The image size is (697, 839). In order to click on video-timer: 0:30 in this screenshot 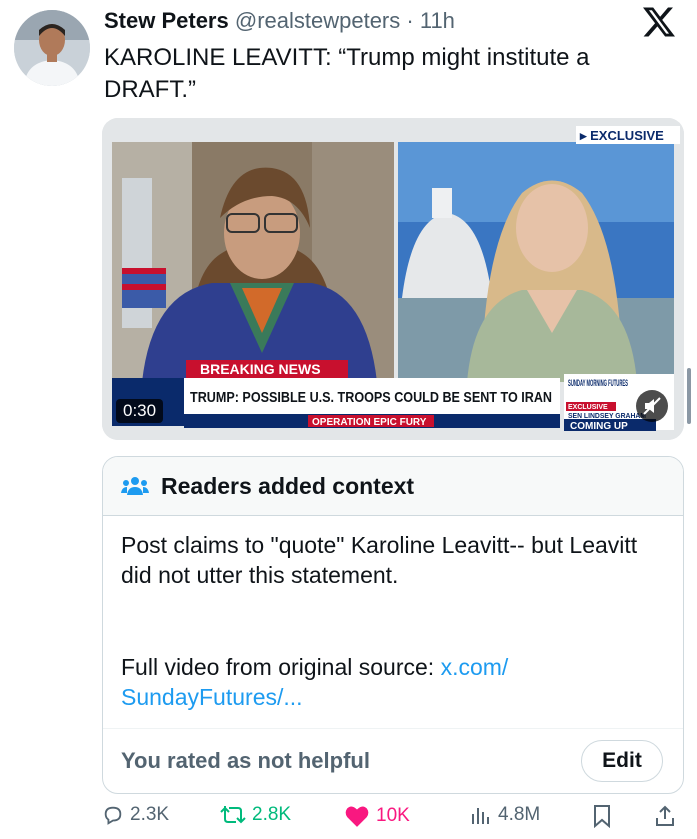, I will do `click(140, 411)`.